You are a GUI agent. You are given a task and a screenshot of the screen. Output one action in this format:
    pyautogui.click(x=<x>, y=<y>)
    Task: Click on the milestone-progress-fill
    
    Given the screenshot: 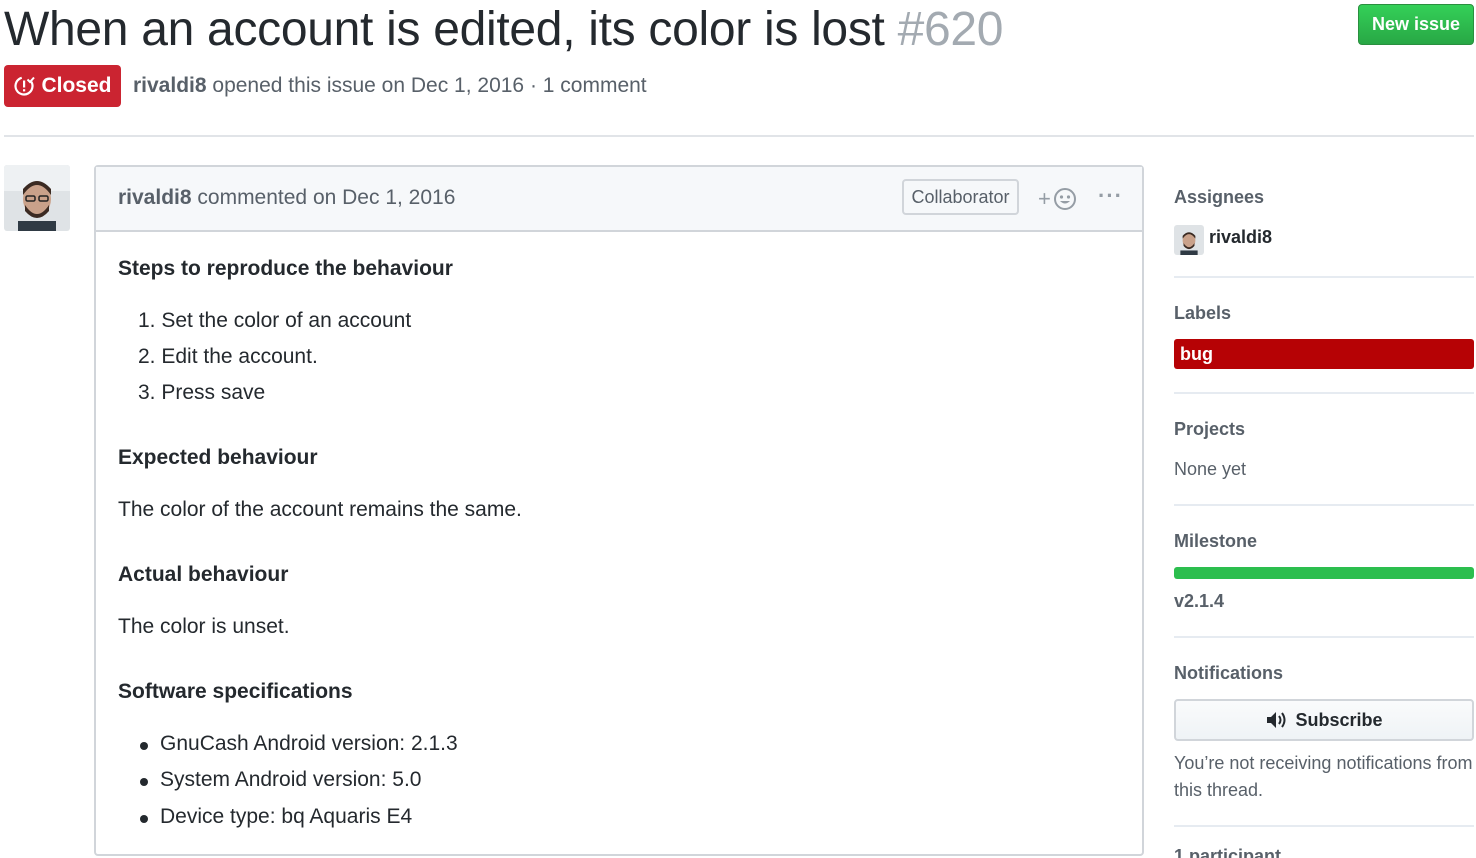 What is the action you would take?
    pyautogui.click(x=1324, y=573)
    